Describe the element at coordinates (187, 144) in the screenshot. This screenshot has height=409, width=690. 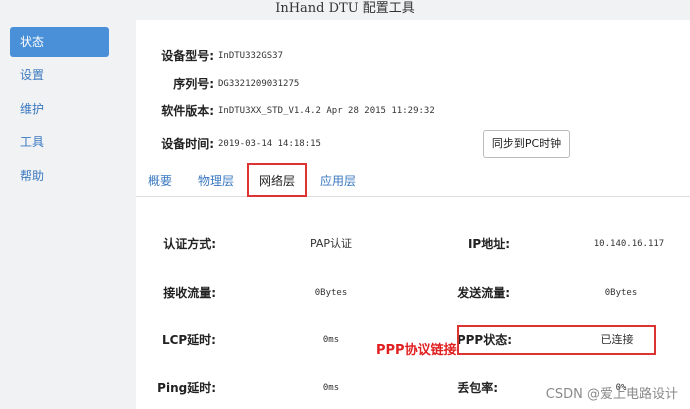
I see `device-time-label: 设备时间:` at that location.